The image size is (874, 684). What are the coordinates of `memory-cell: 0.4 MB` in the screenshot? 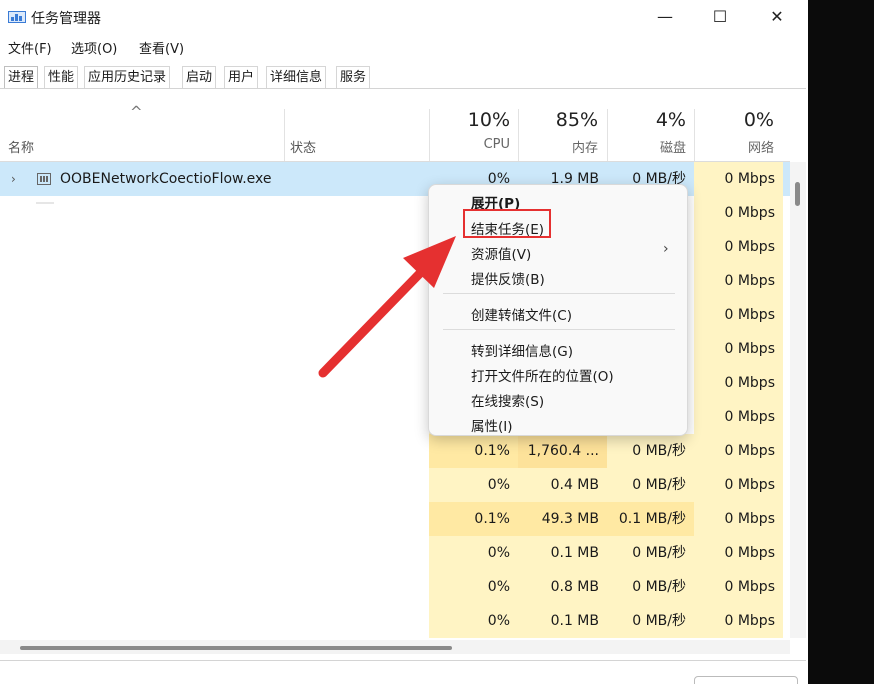 It's located at (562, 485).